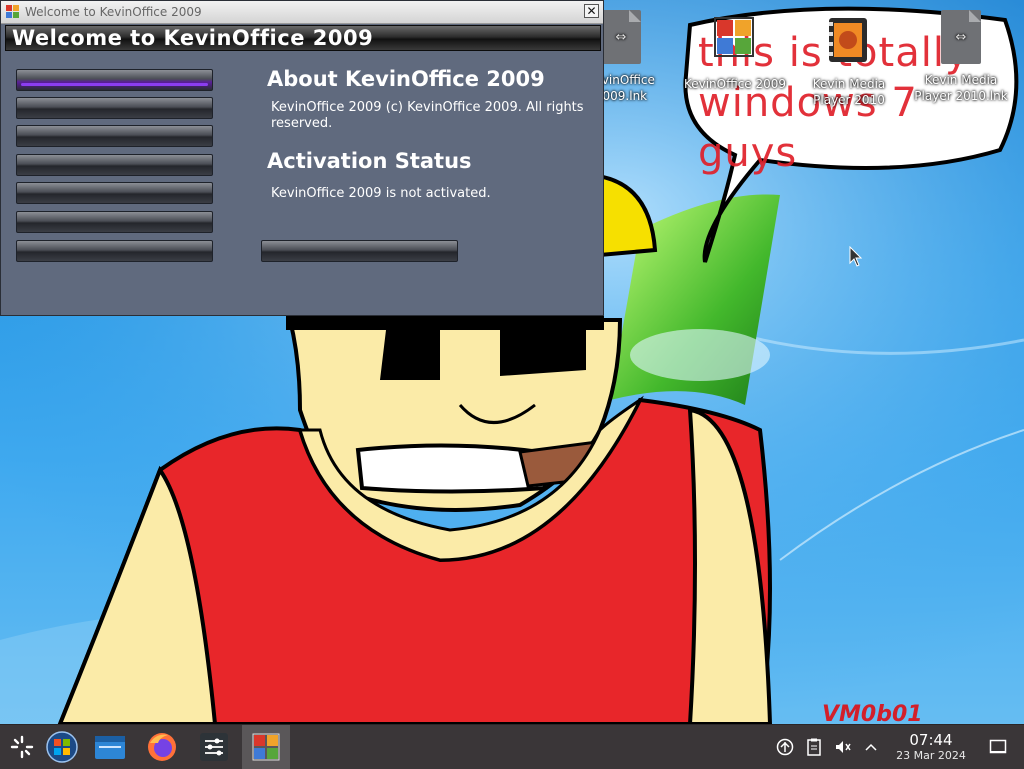 Image resolution: width=1024 pixels, height=769 pixels. I want to click on activation-status-text: KevinOffice 2009 is not activated., so click(381, 193).